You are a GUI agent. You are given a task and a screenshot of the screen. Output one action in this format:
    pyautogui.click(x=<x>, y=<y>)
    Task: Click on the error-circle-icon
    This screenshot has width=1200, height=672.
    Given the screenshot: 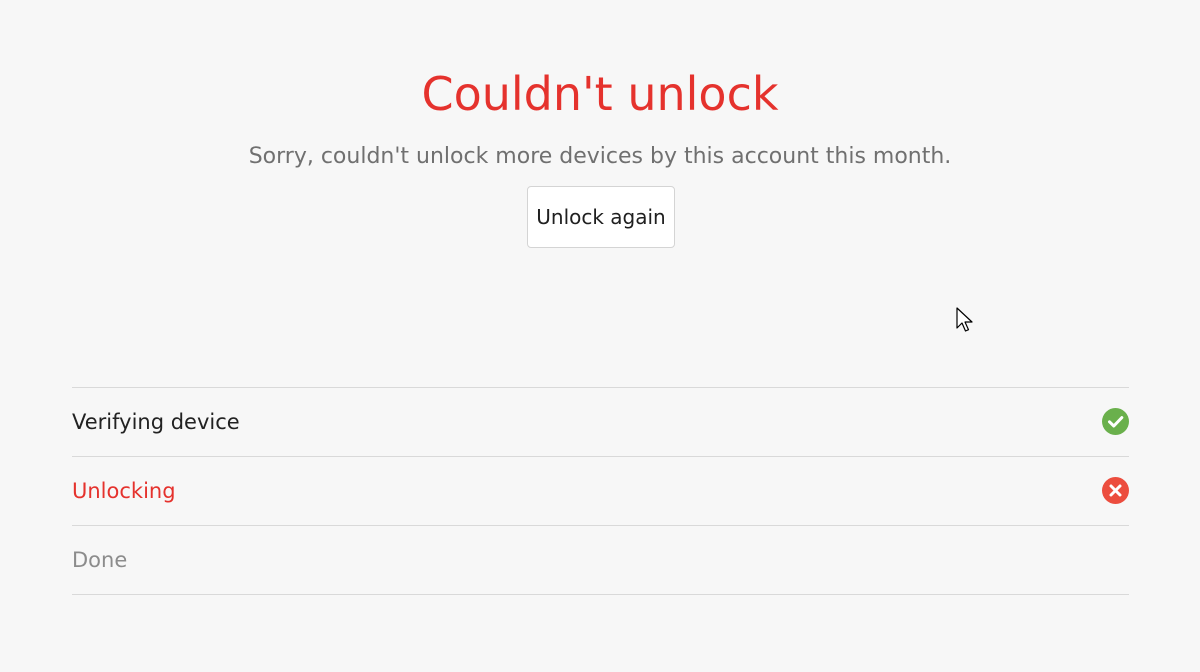 What is the action you would take?
    pyautogui.click(x=1115, y=490)
    